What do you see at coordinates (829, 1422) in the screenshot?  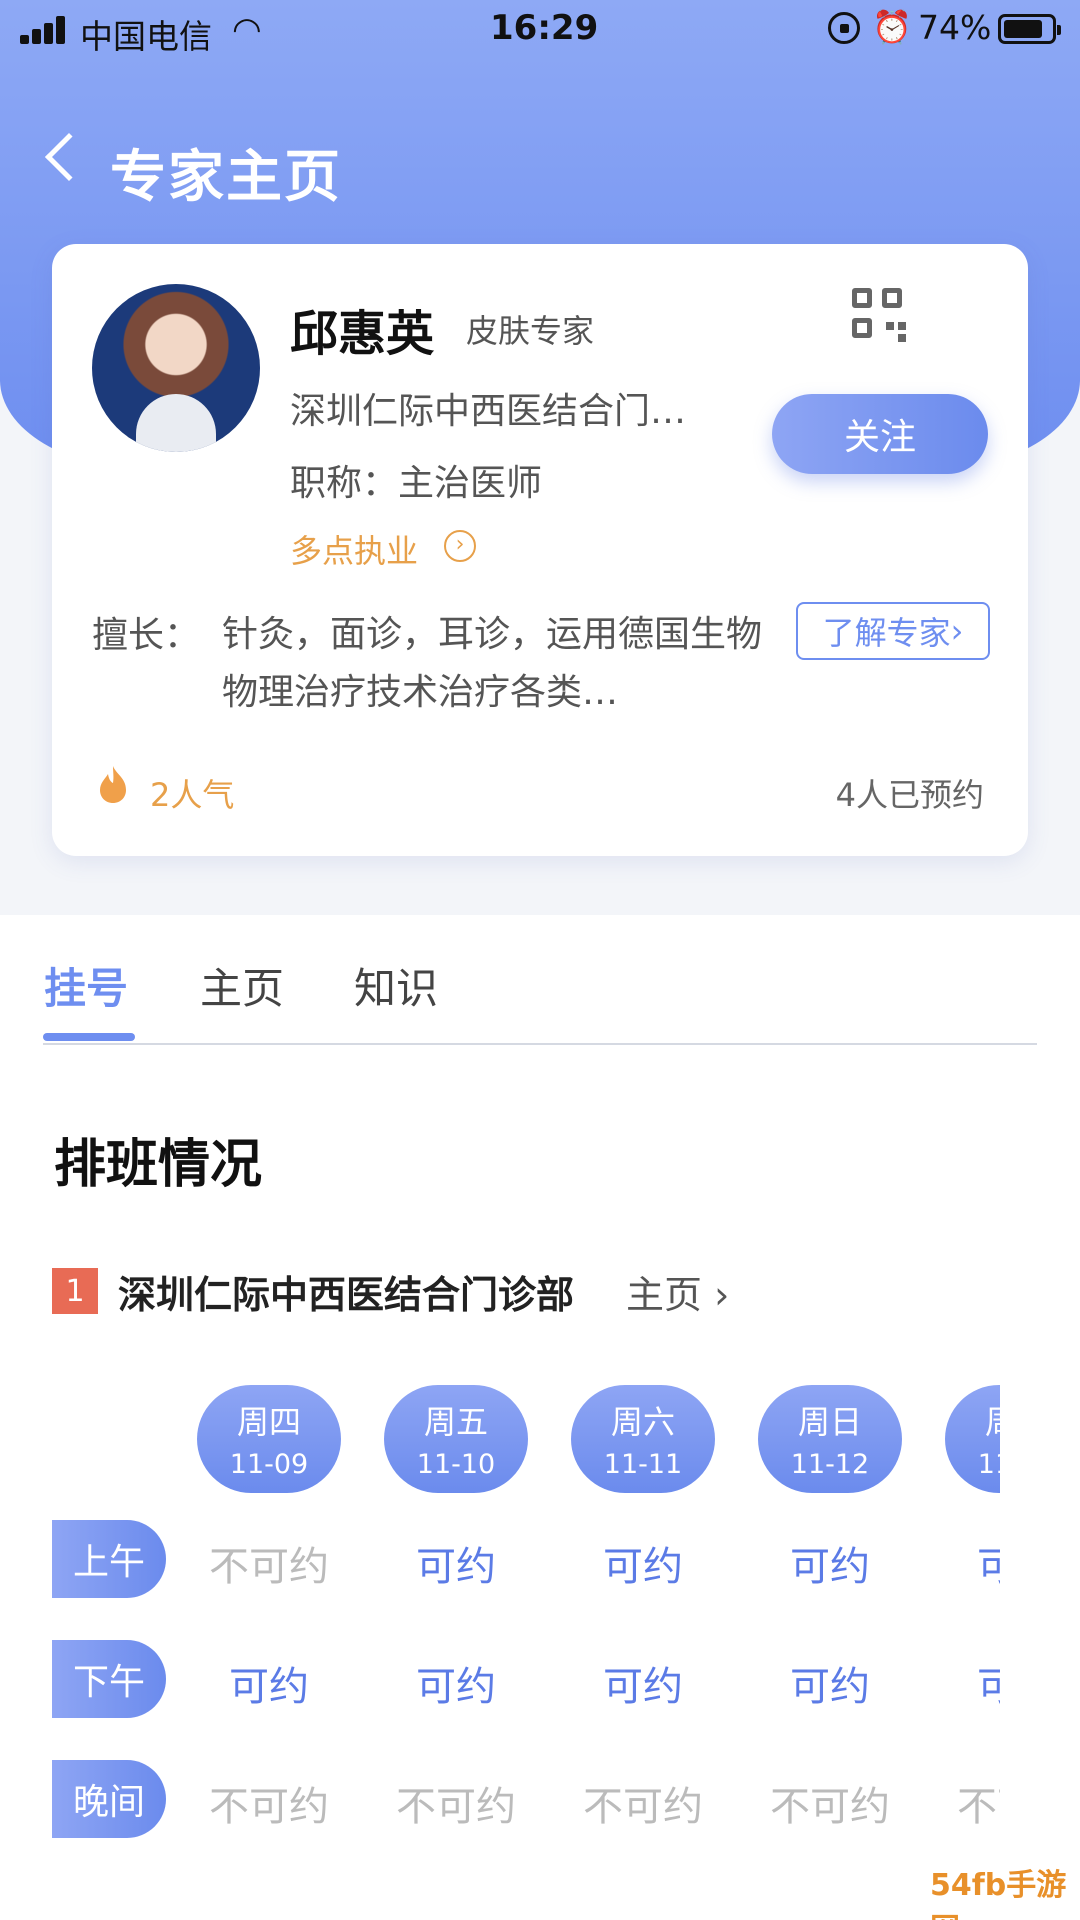 I see `day-name: 周日` at bounding box center [829, 1422].